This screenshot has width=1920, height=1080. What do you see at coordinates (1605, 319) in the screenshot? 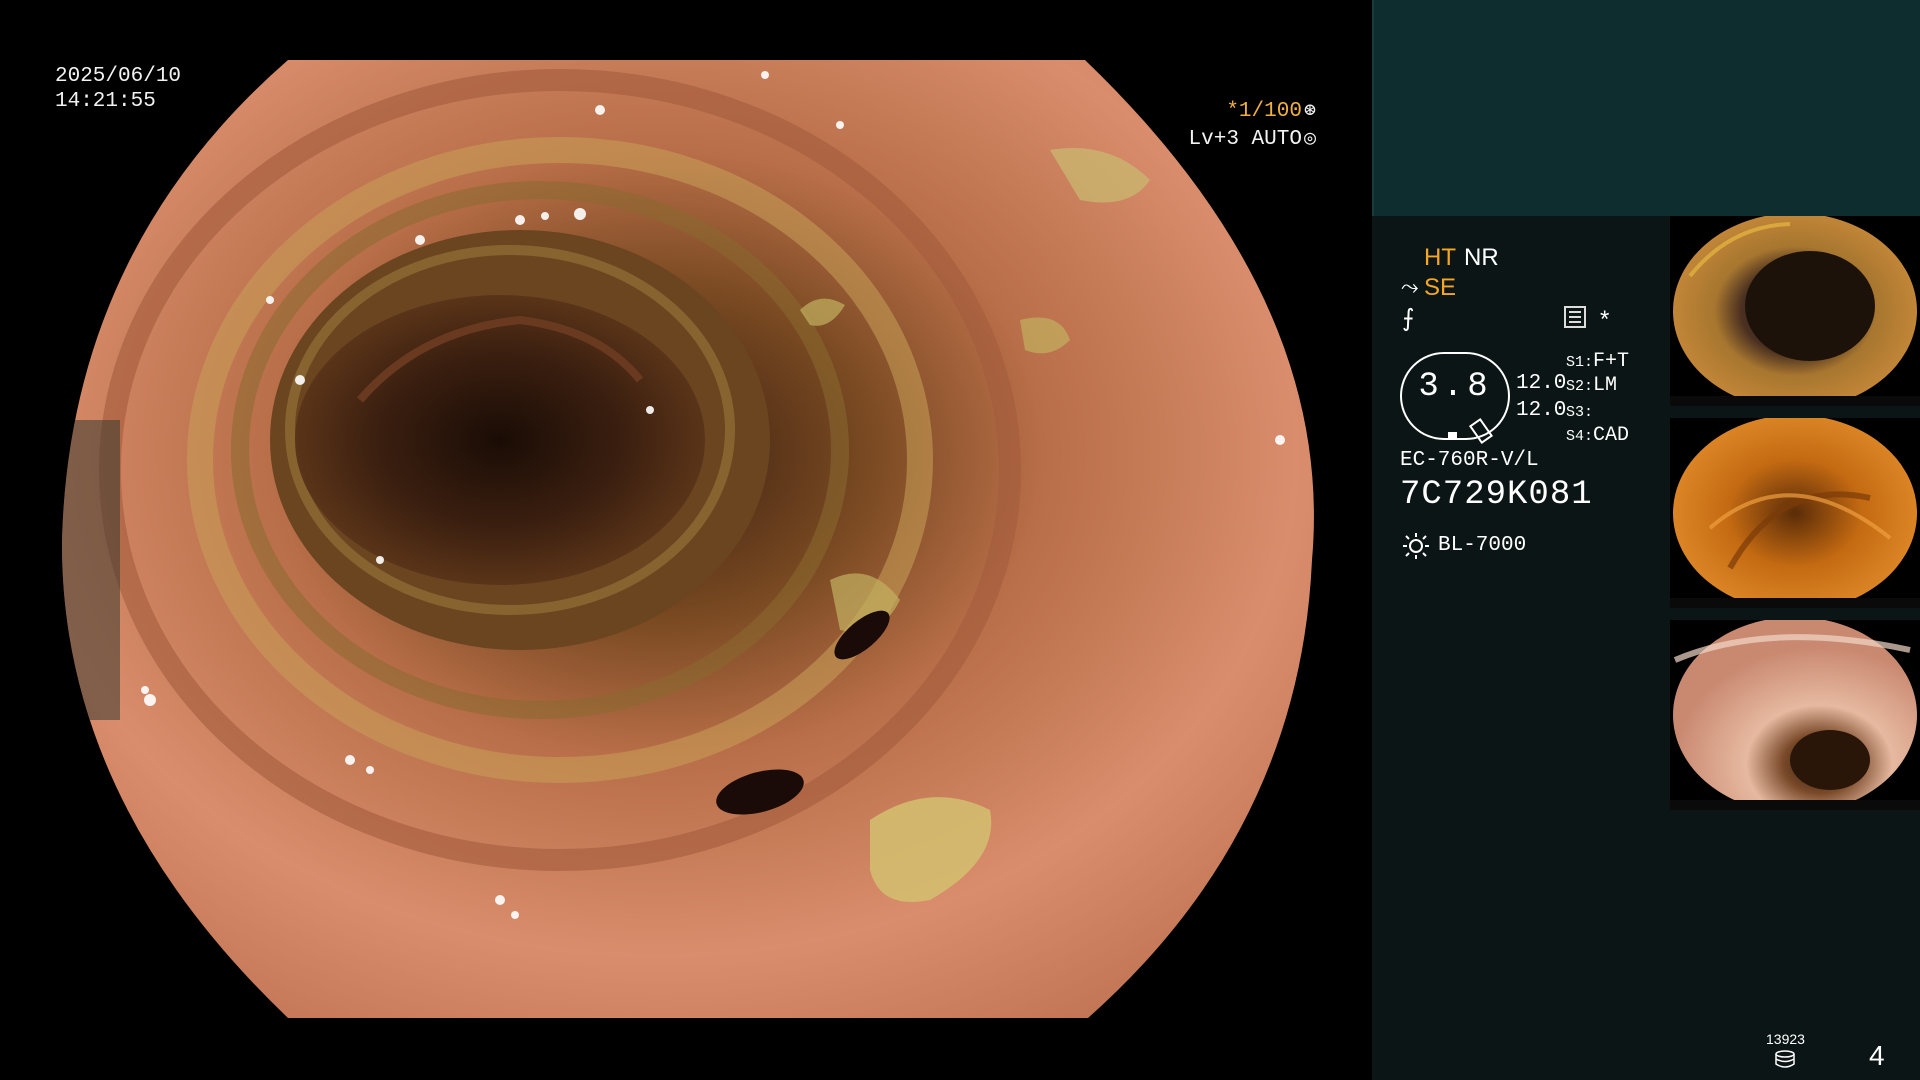
I see `star-indicator: *` at bounding box center [1605, 319].